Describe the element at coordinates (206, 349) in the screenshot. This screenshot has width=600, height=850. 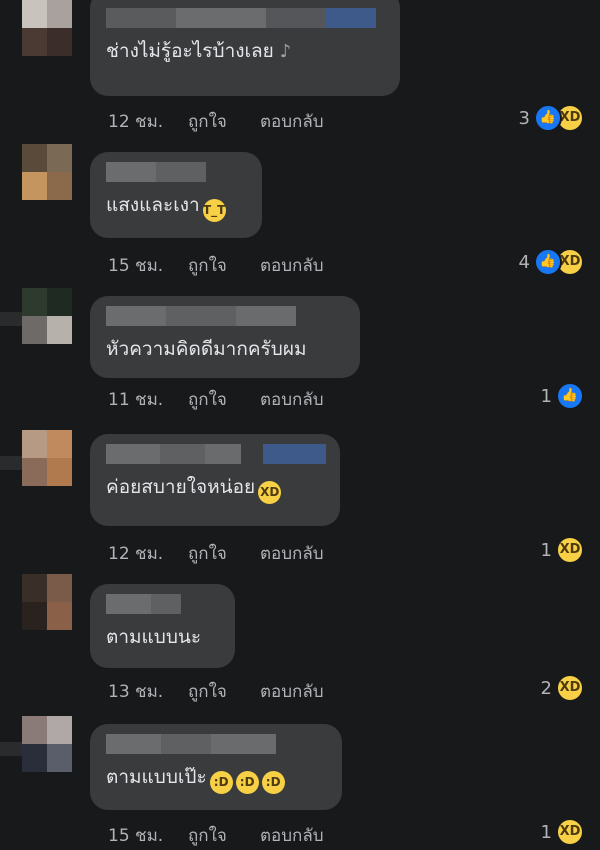
I see `comment-text: หัวความคิดดีมากครับผม` at that location.